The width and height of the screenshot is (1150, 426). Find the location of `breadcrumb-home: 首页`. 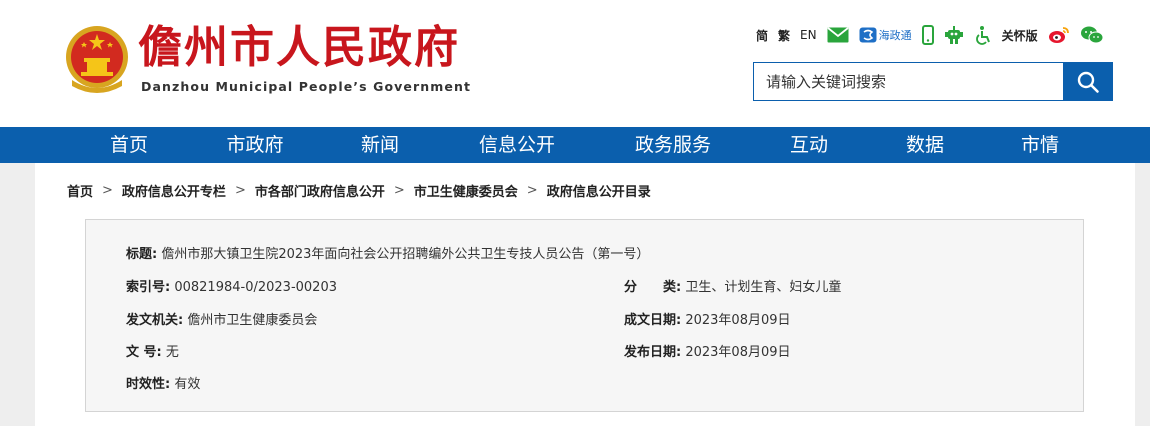

breadcrumb-home: 首页 is located at coordinates (80, 190).